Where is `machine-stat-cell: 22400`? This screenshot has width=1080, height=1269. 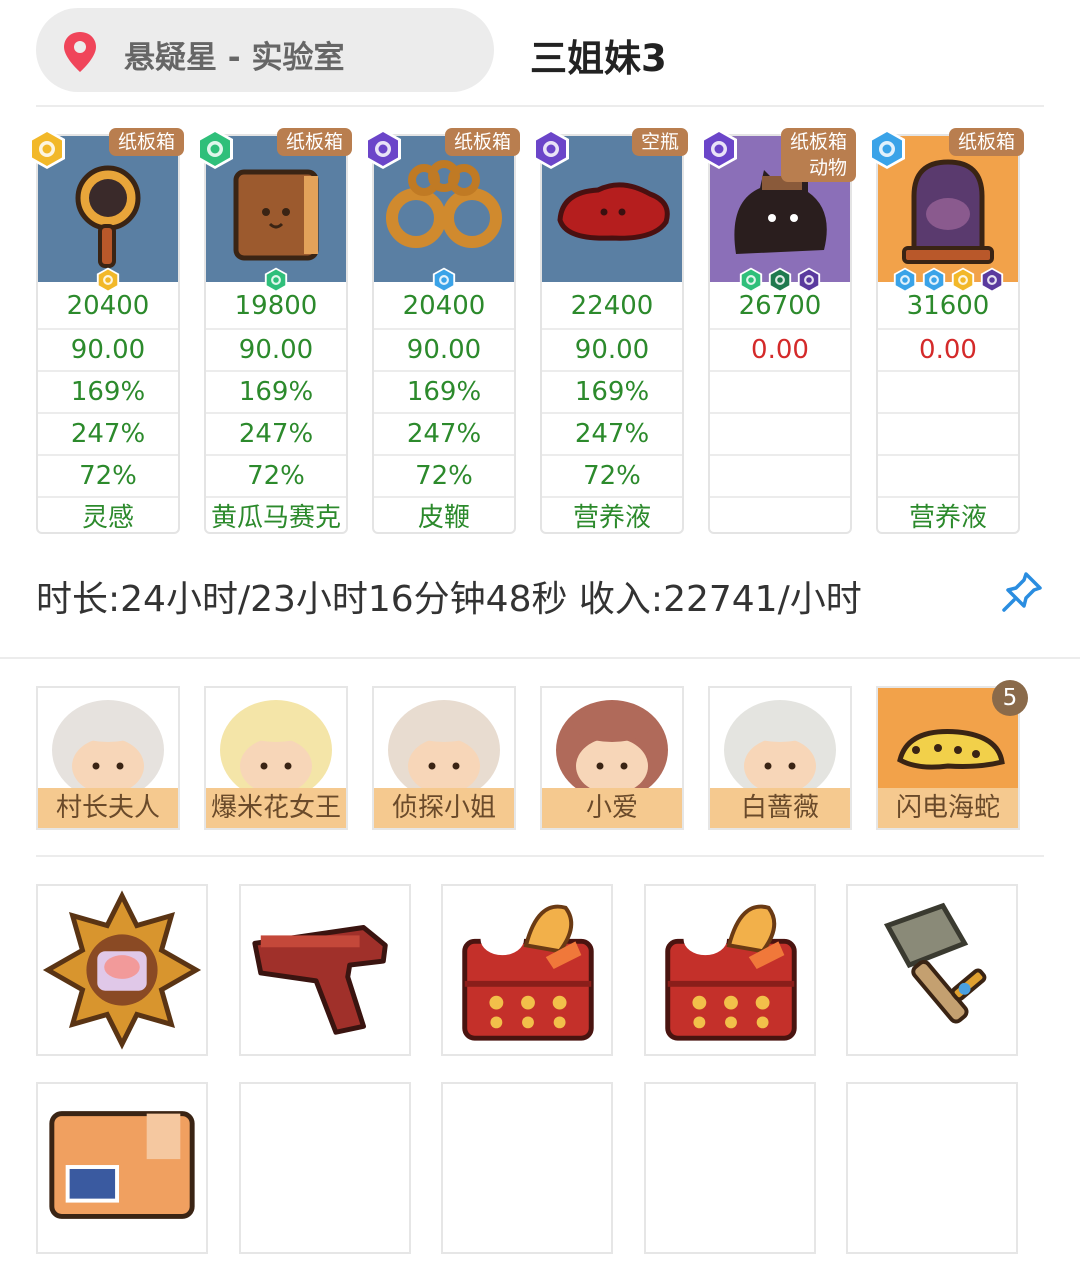
machine-stat-cell: 22400 is located at coordinates (612, 306).